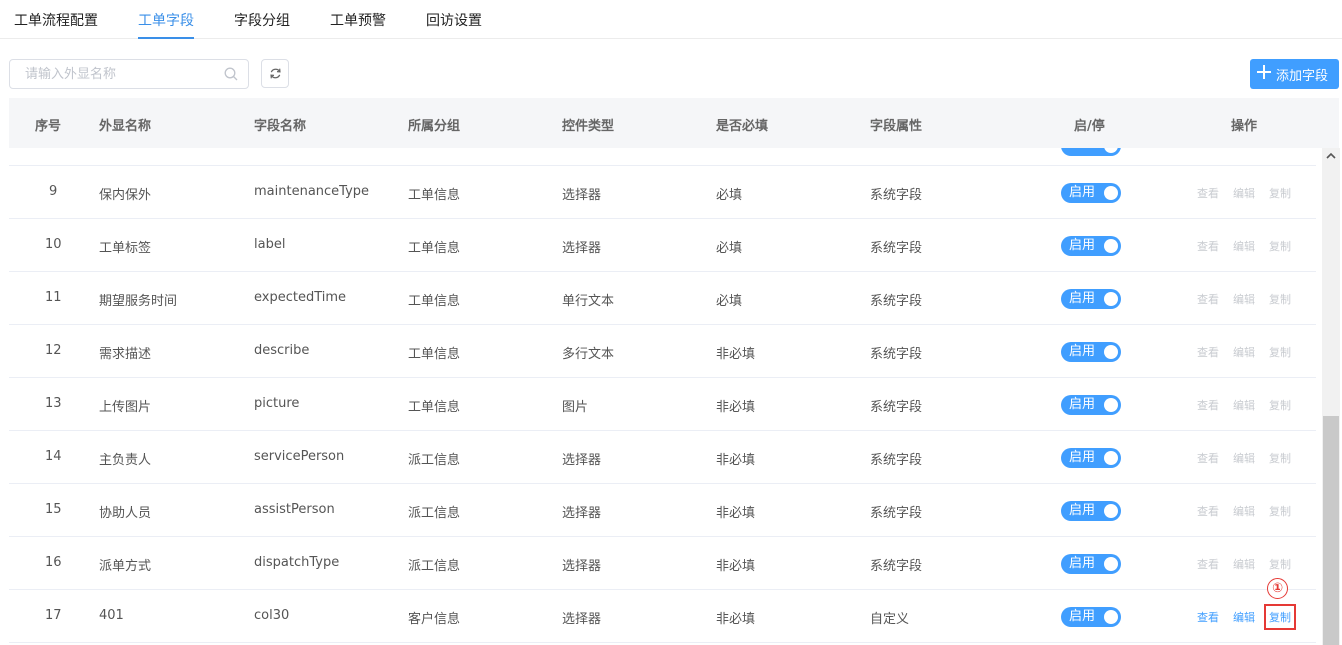 Image resolution: width=1342 pixels, height=645 pixels. What do you see at coordinates (736, 460) in the screenshot?
I see `cell-required: 非必填` at bounding box center [736, 460].